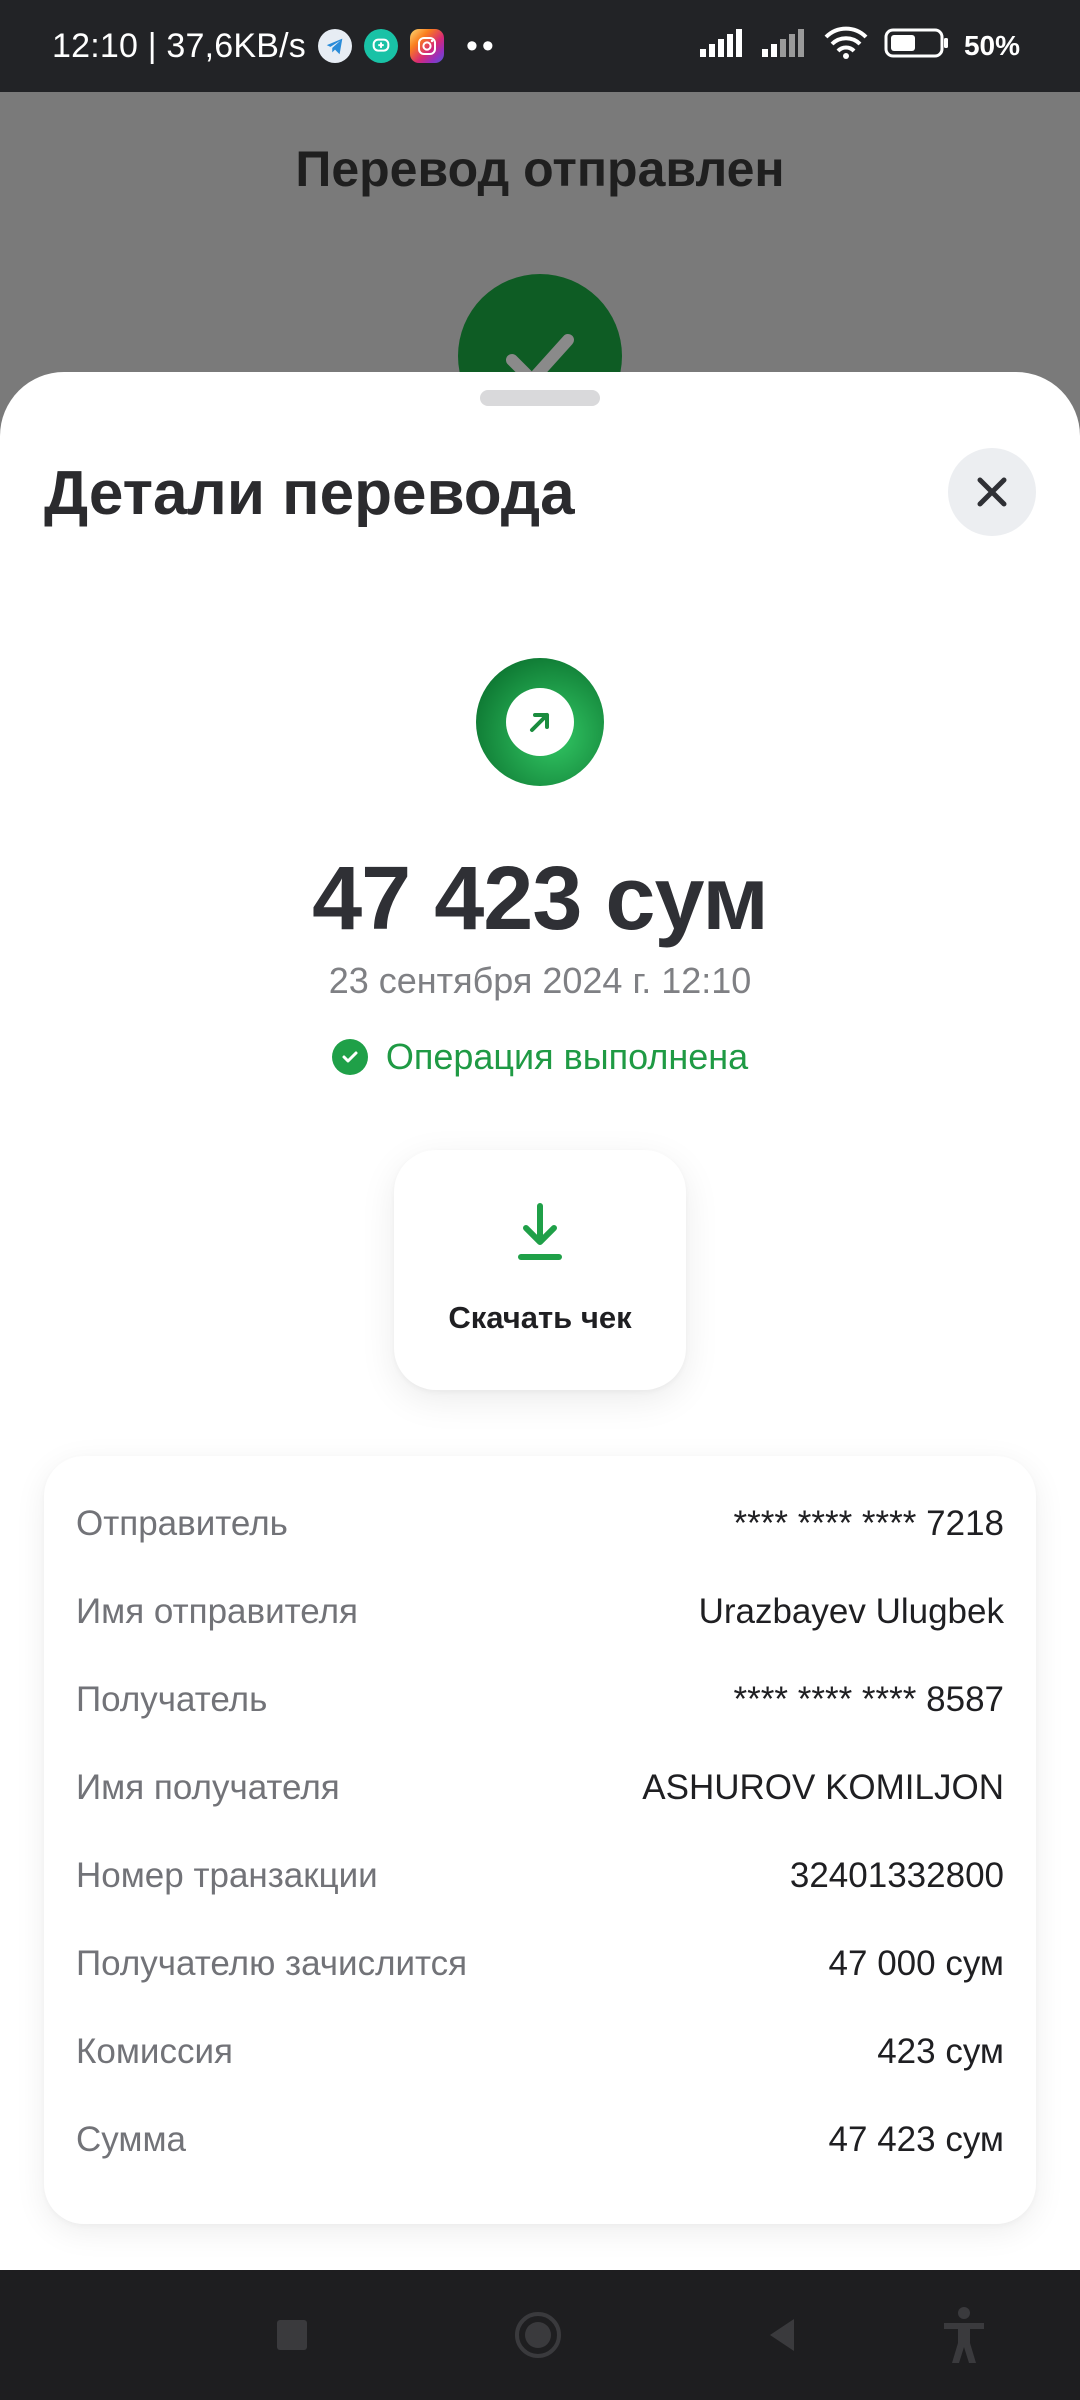  I want to click on back-icon, so click(782, 2335).